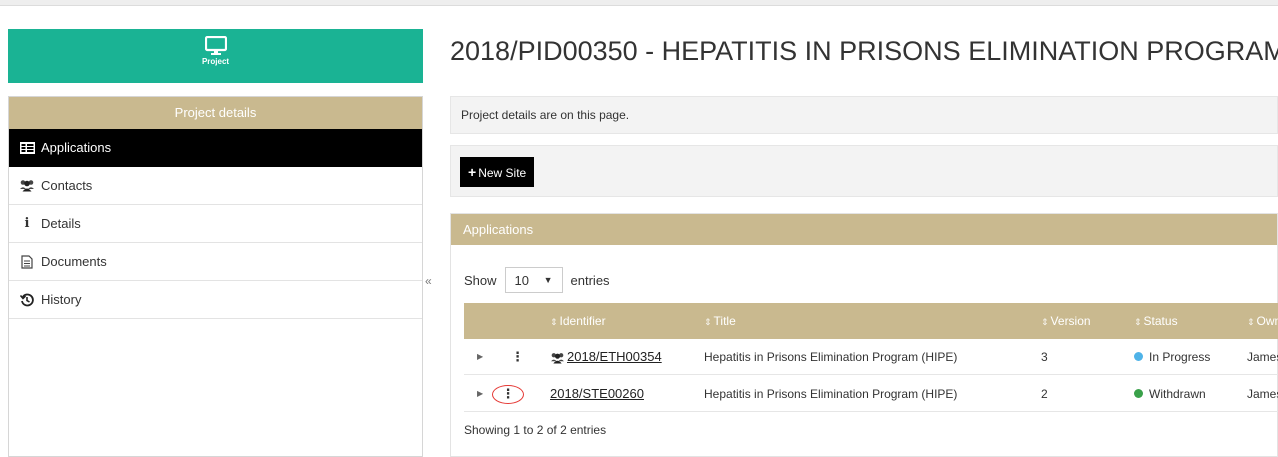  I want to click on new-site-label: New Site, so click(502, 173).